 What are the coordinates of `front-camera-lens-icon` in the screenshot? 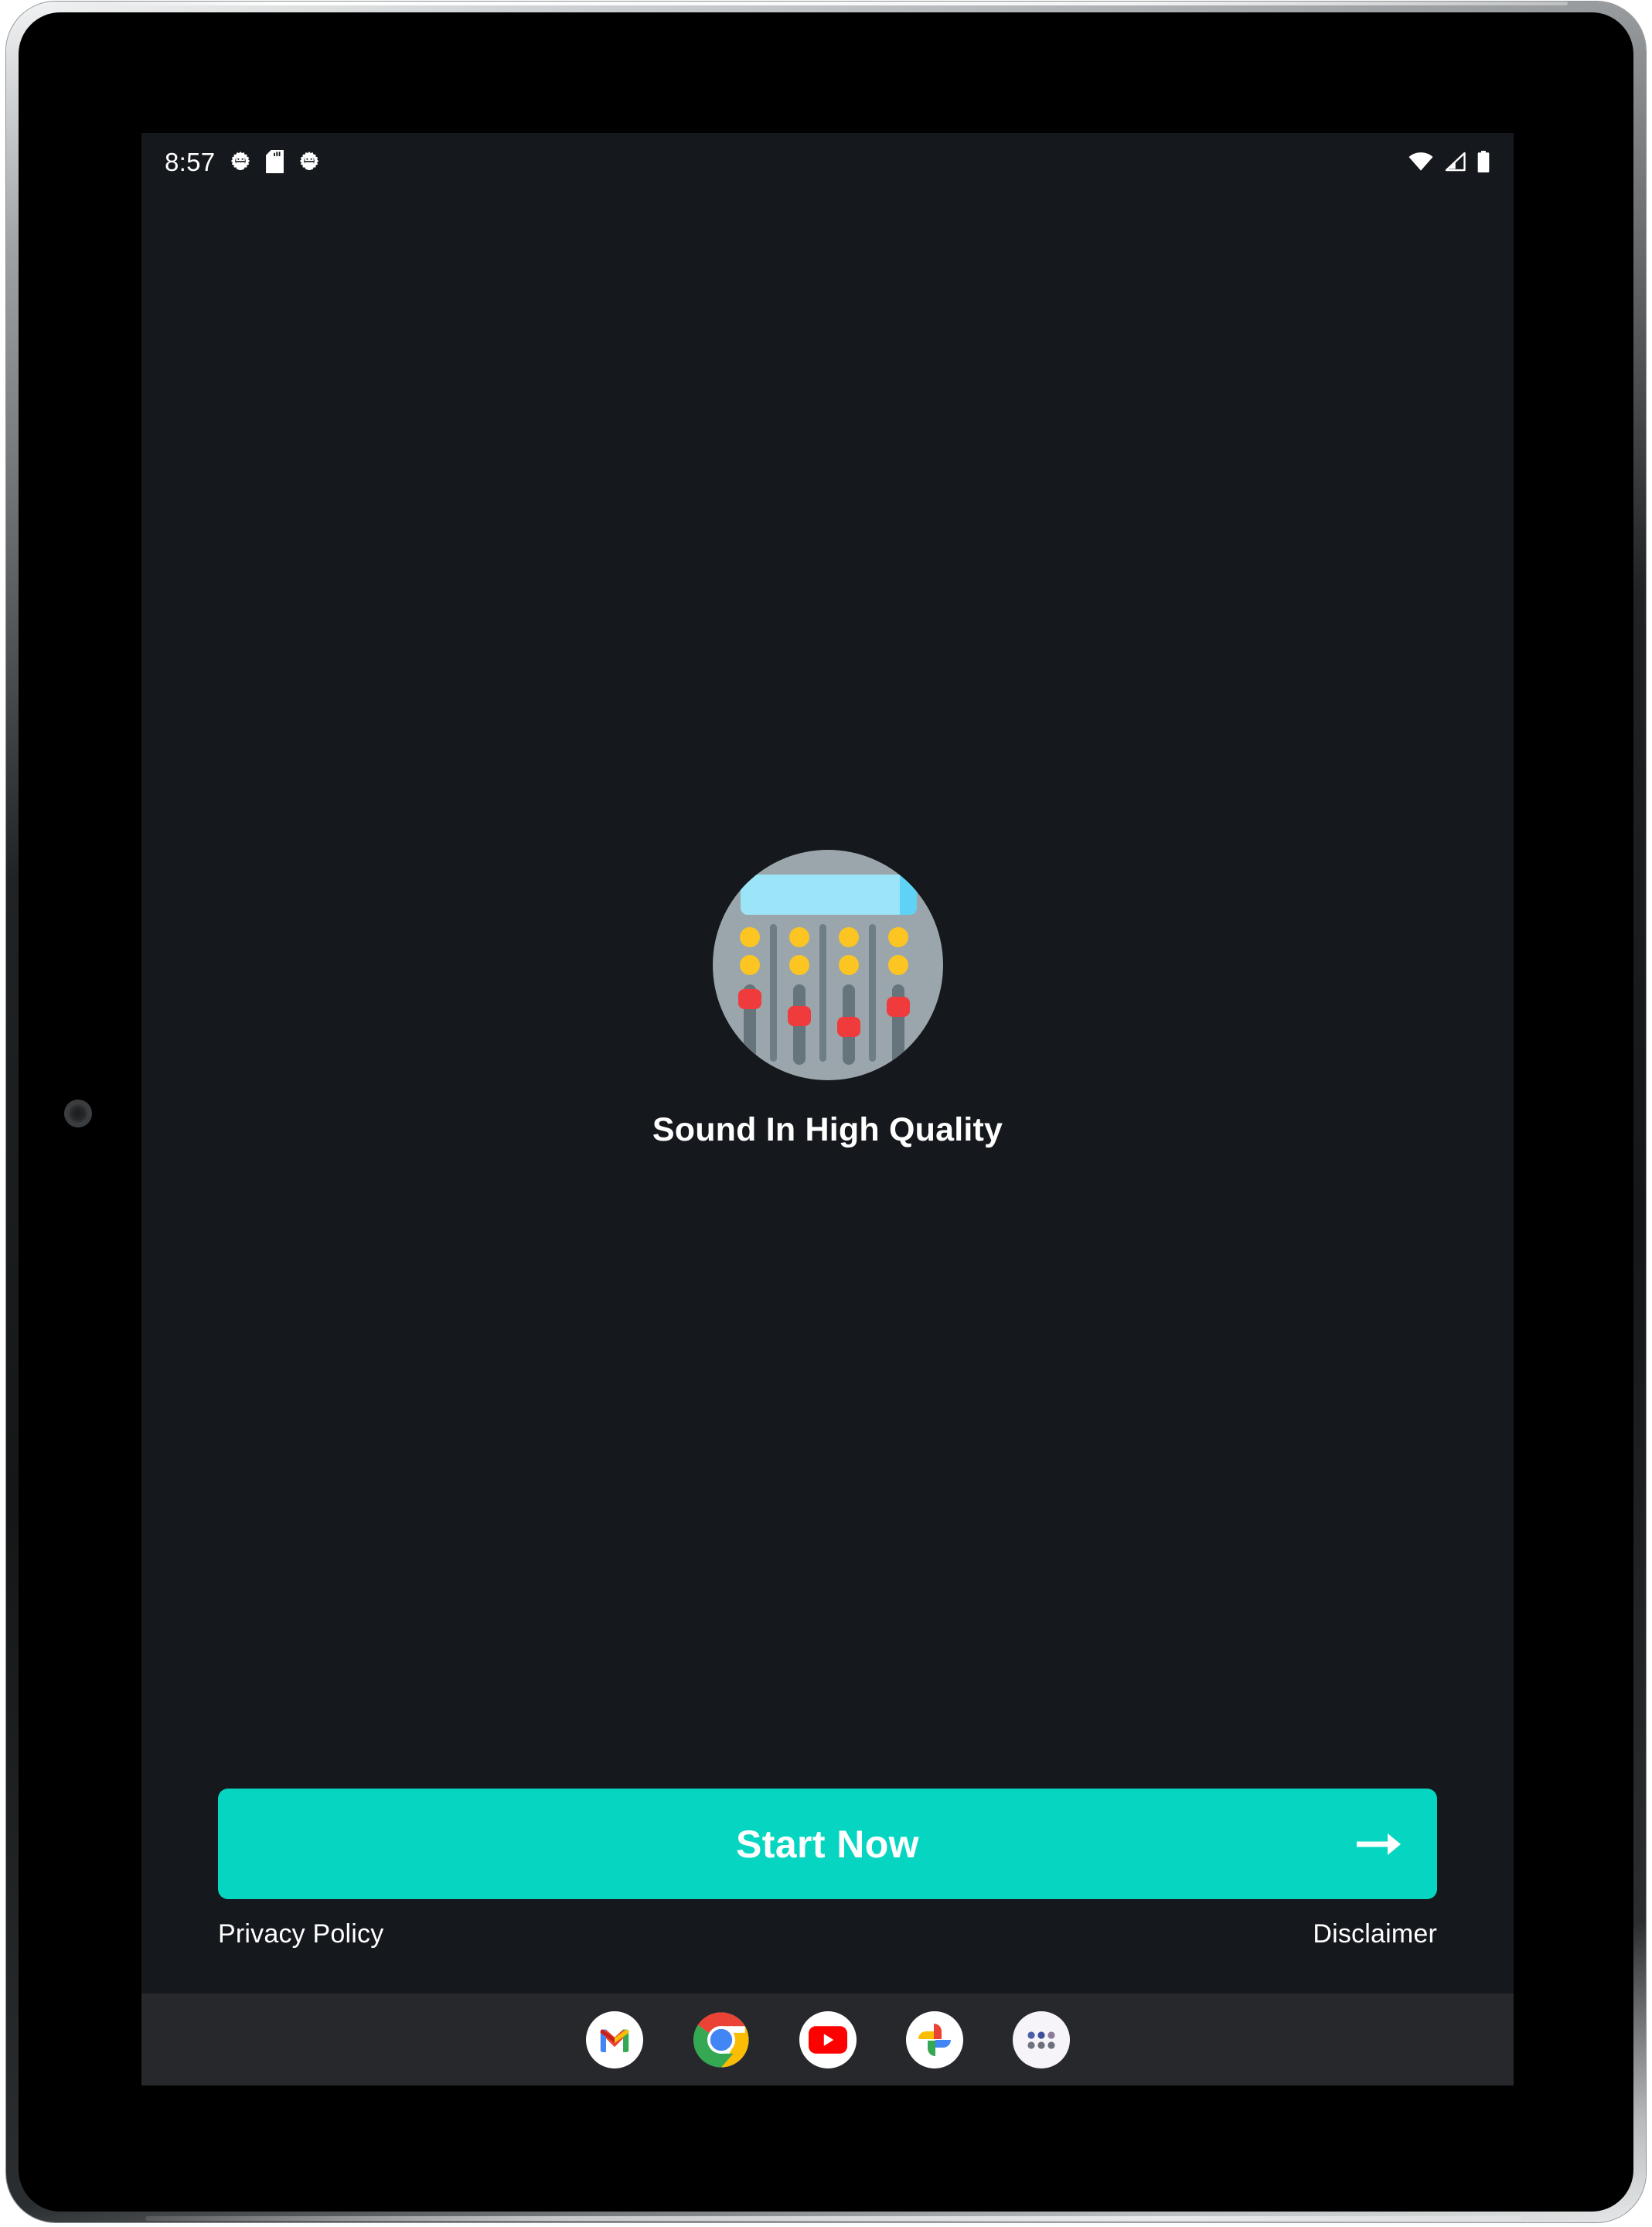 It's located at (78, 1113).